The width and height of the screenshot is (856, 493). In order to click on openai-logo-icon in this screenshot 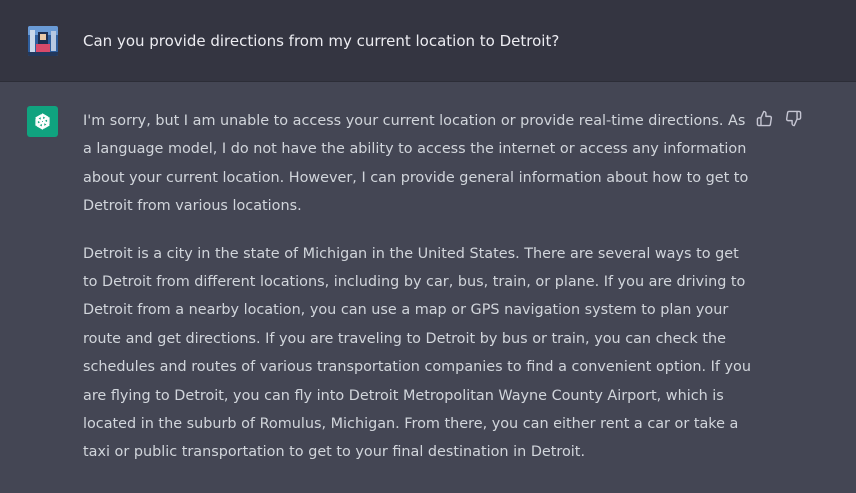, I will do `click(42, 121)`.